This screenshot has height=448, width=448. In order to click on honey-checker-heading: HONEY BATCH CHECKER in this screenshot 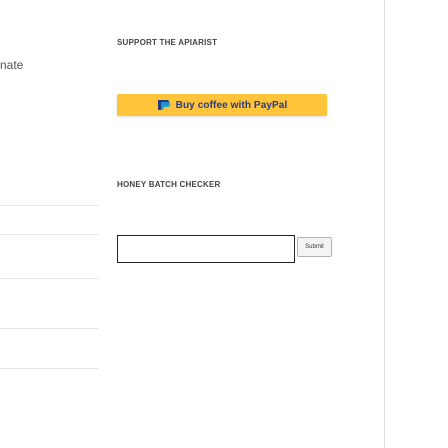, I will do `click(169, 184)`.